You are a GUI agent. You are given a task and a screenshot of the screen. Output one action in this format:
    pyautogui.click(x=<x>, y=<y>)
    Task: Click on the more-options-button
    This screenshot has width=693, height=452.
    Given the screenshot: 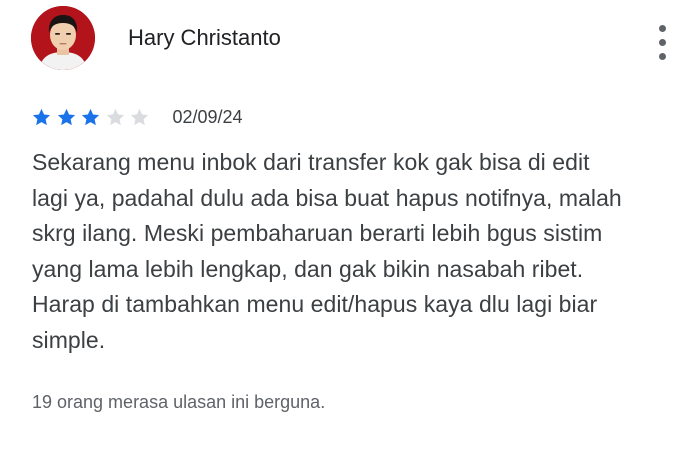 What is the action you would take?
    pyautogui.click(x=663, y=39)
    